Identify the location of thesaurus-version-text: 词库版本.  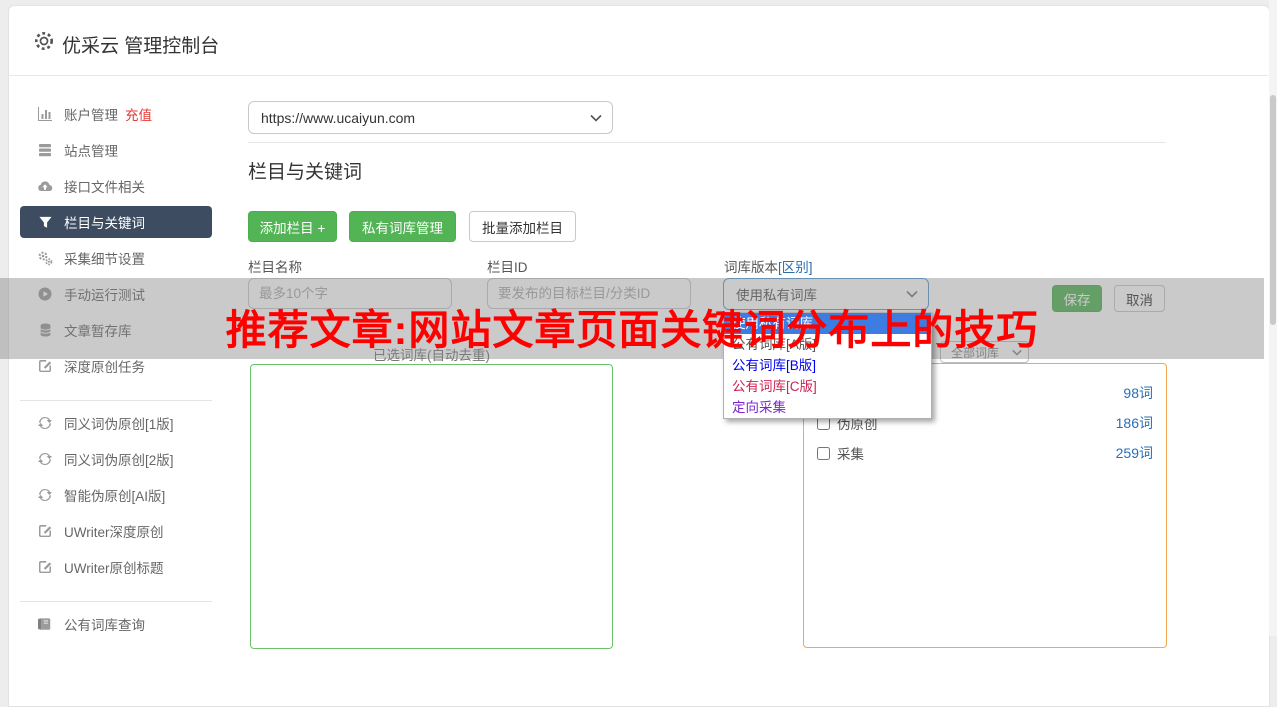
(751, 267).